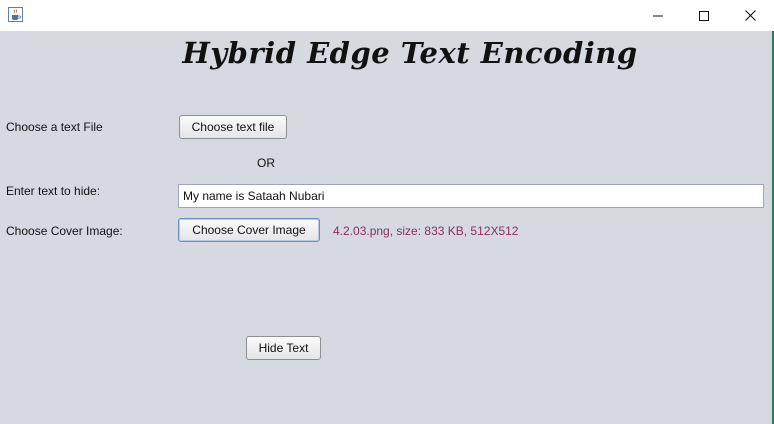  Describe the element at coordinates (249, 230) in the screenshot. I see `choose-cover-image-button: Choose Cover Image` at that location.